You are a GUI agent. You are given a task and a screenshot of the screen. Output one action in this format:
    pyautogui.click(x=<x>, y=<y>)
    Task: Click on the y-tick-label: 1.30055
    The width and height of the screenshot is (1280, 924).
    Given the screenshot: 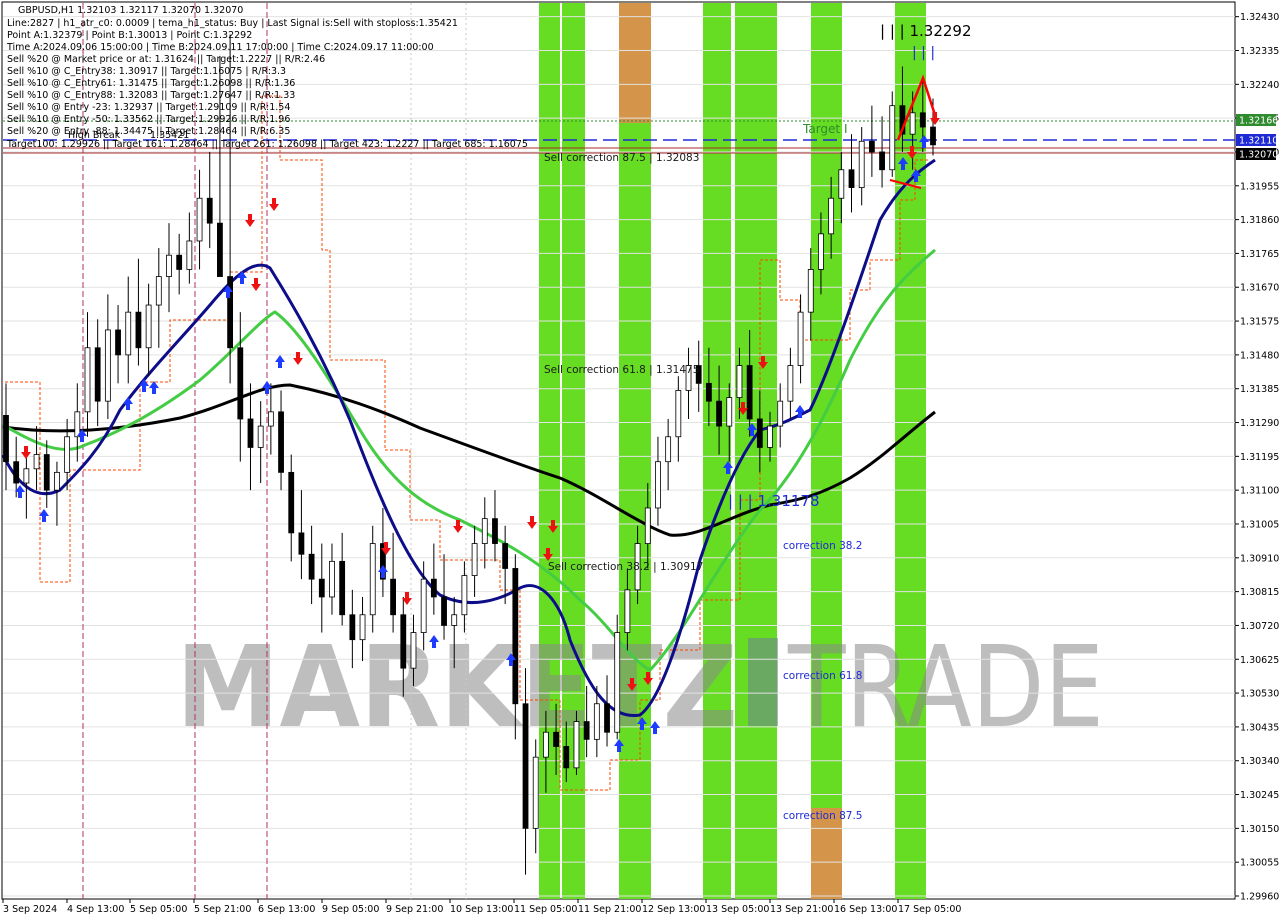 What is the action you would take?
    pyautogui.click(x=1259, y=863)
    